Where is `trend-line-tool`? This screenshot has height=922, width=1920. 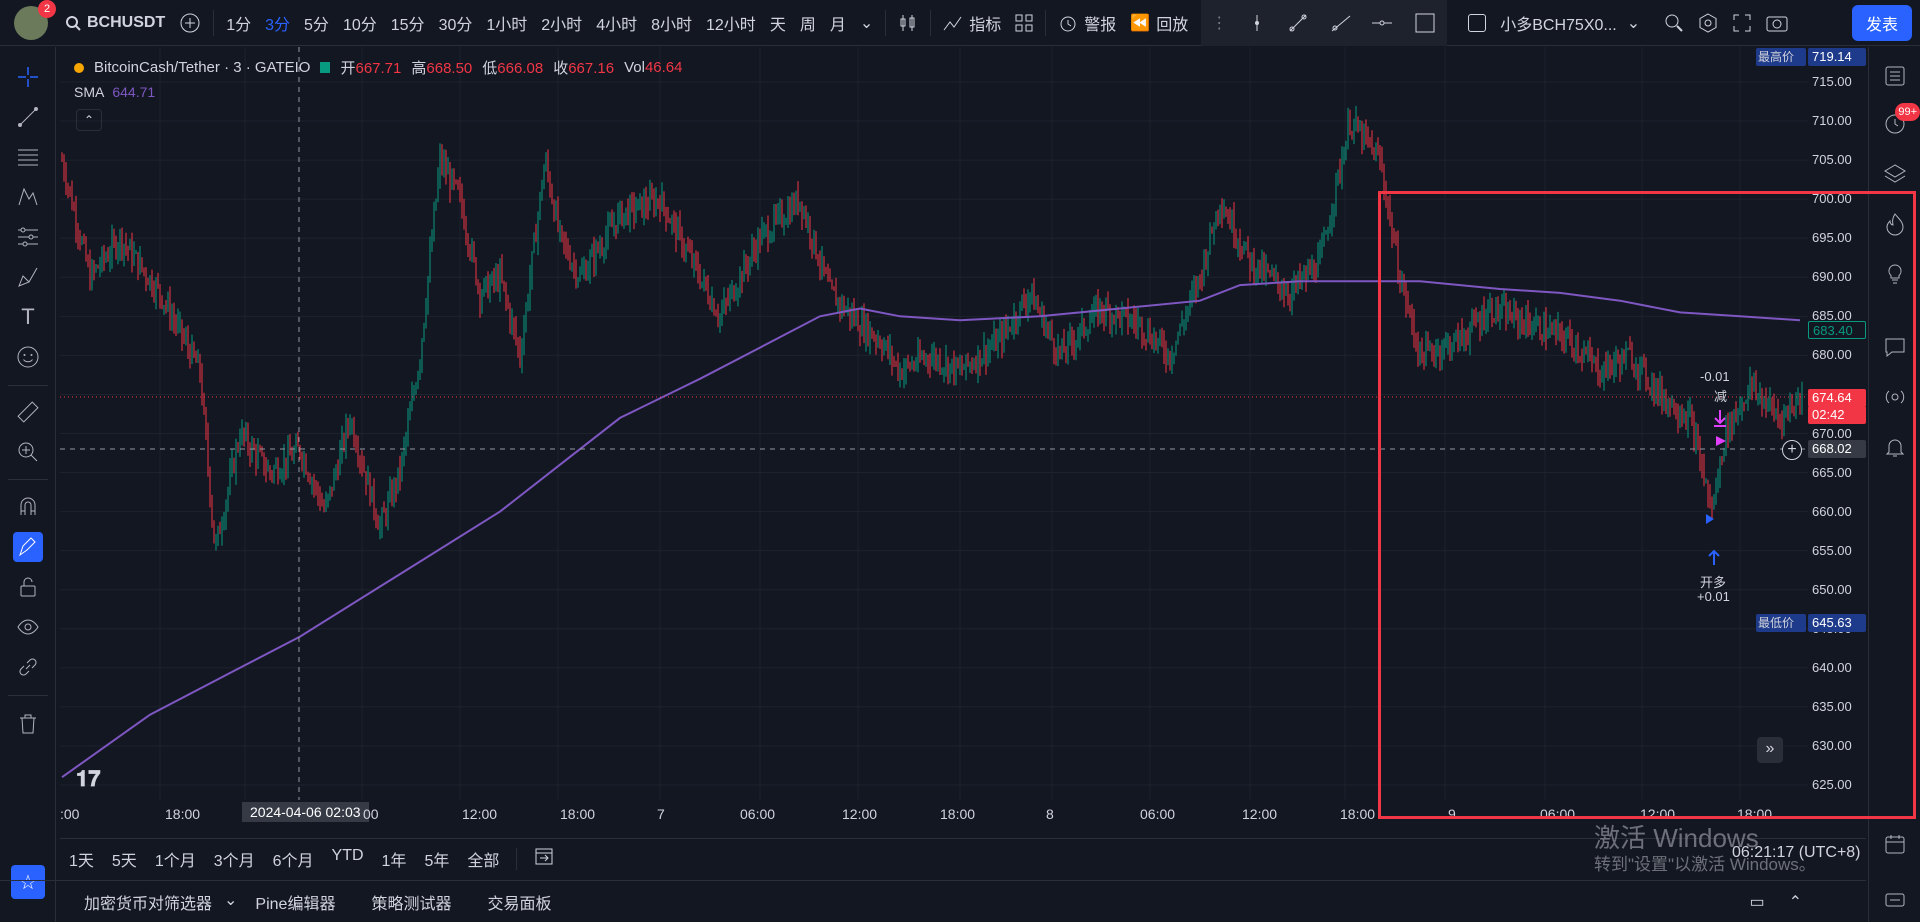 trend-line-tool is located at coordinates (28, 117).